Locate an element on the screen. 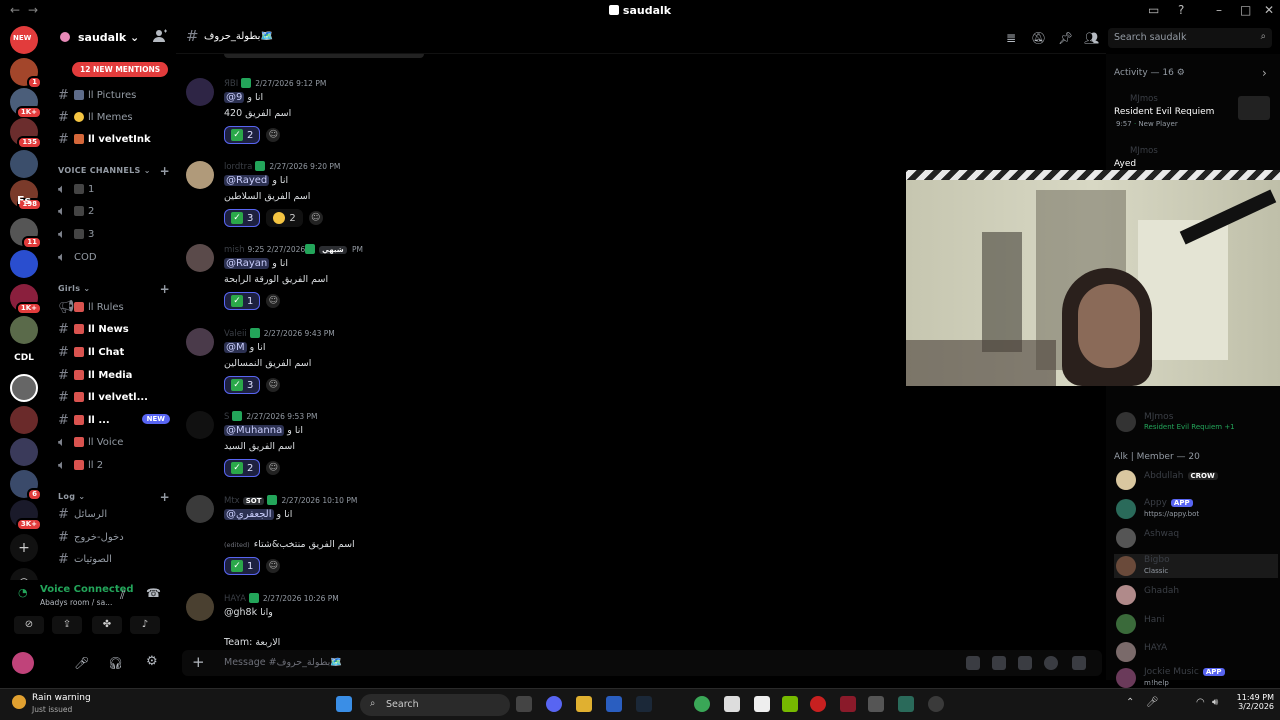 Image resolution: width=1280 pixels, height=720 pixels. user-mention: @Muhanna is located at coordinates (254, 430).